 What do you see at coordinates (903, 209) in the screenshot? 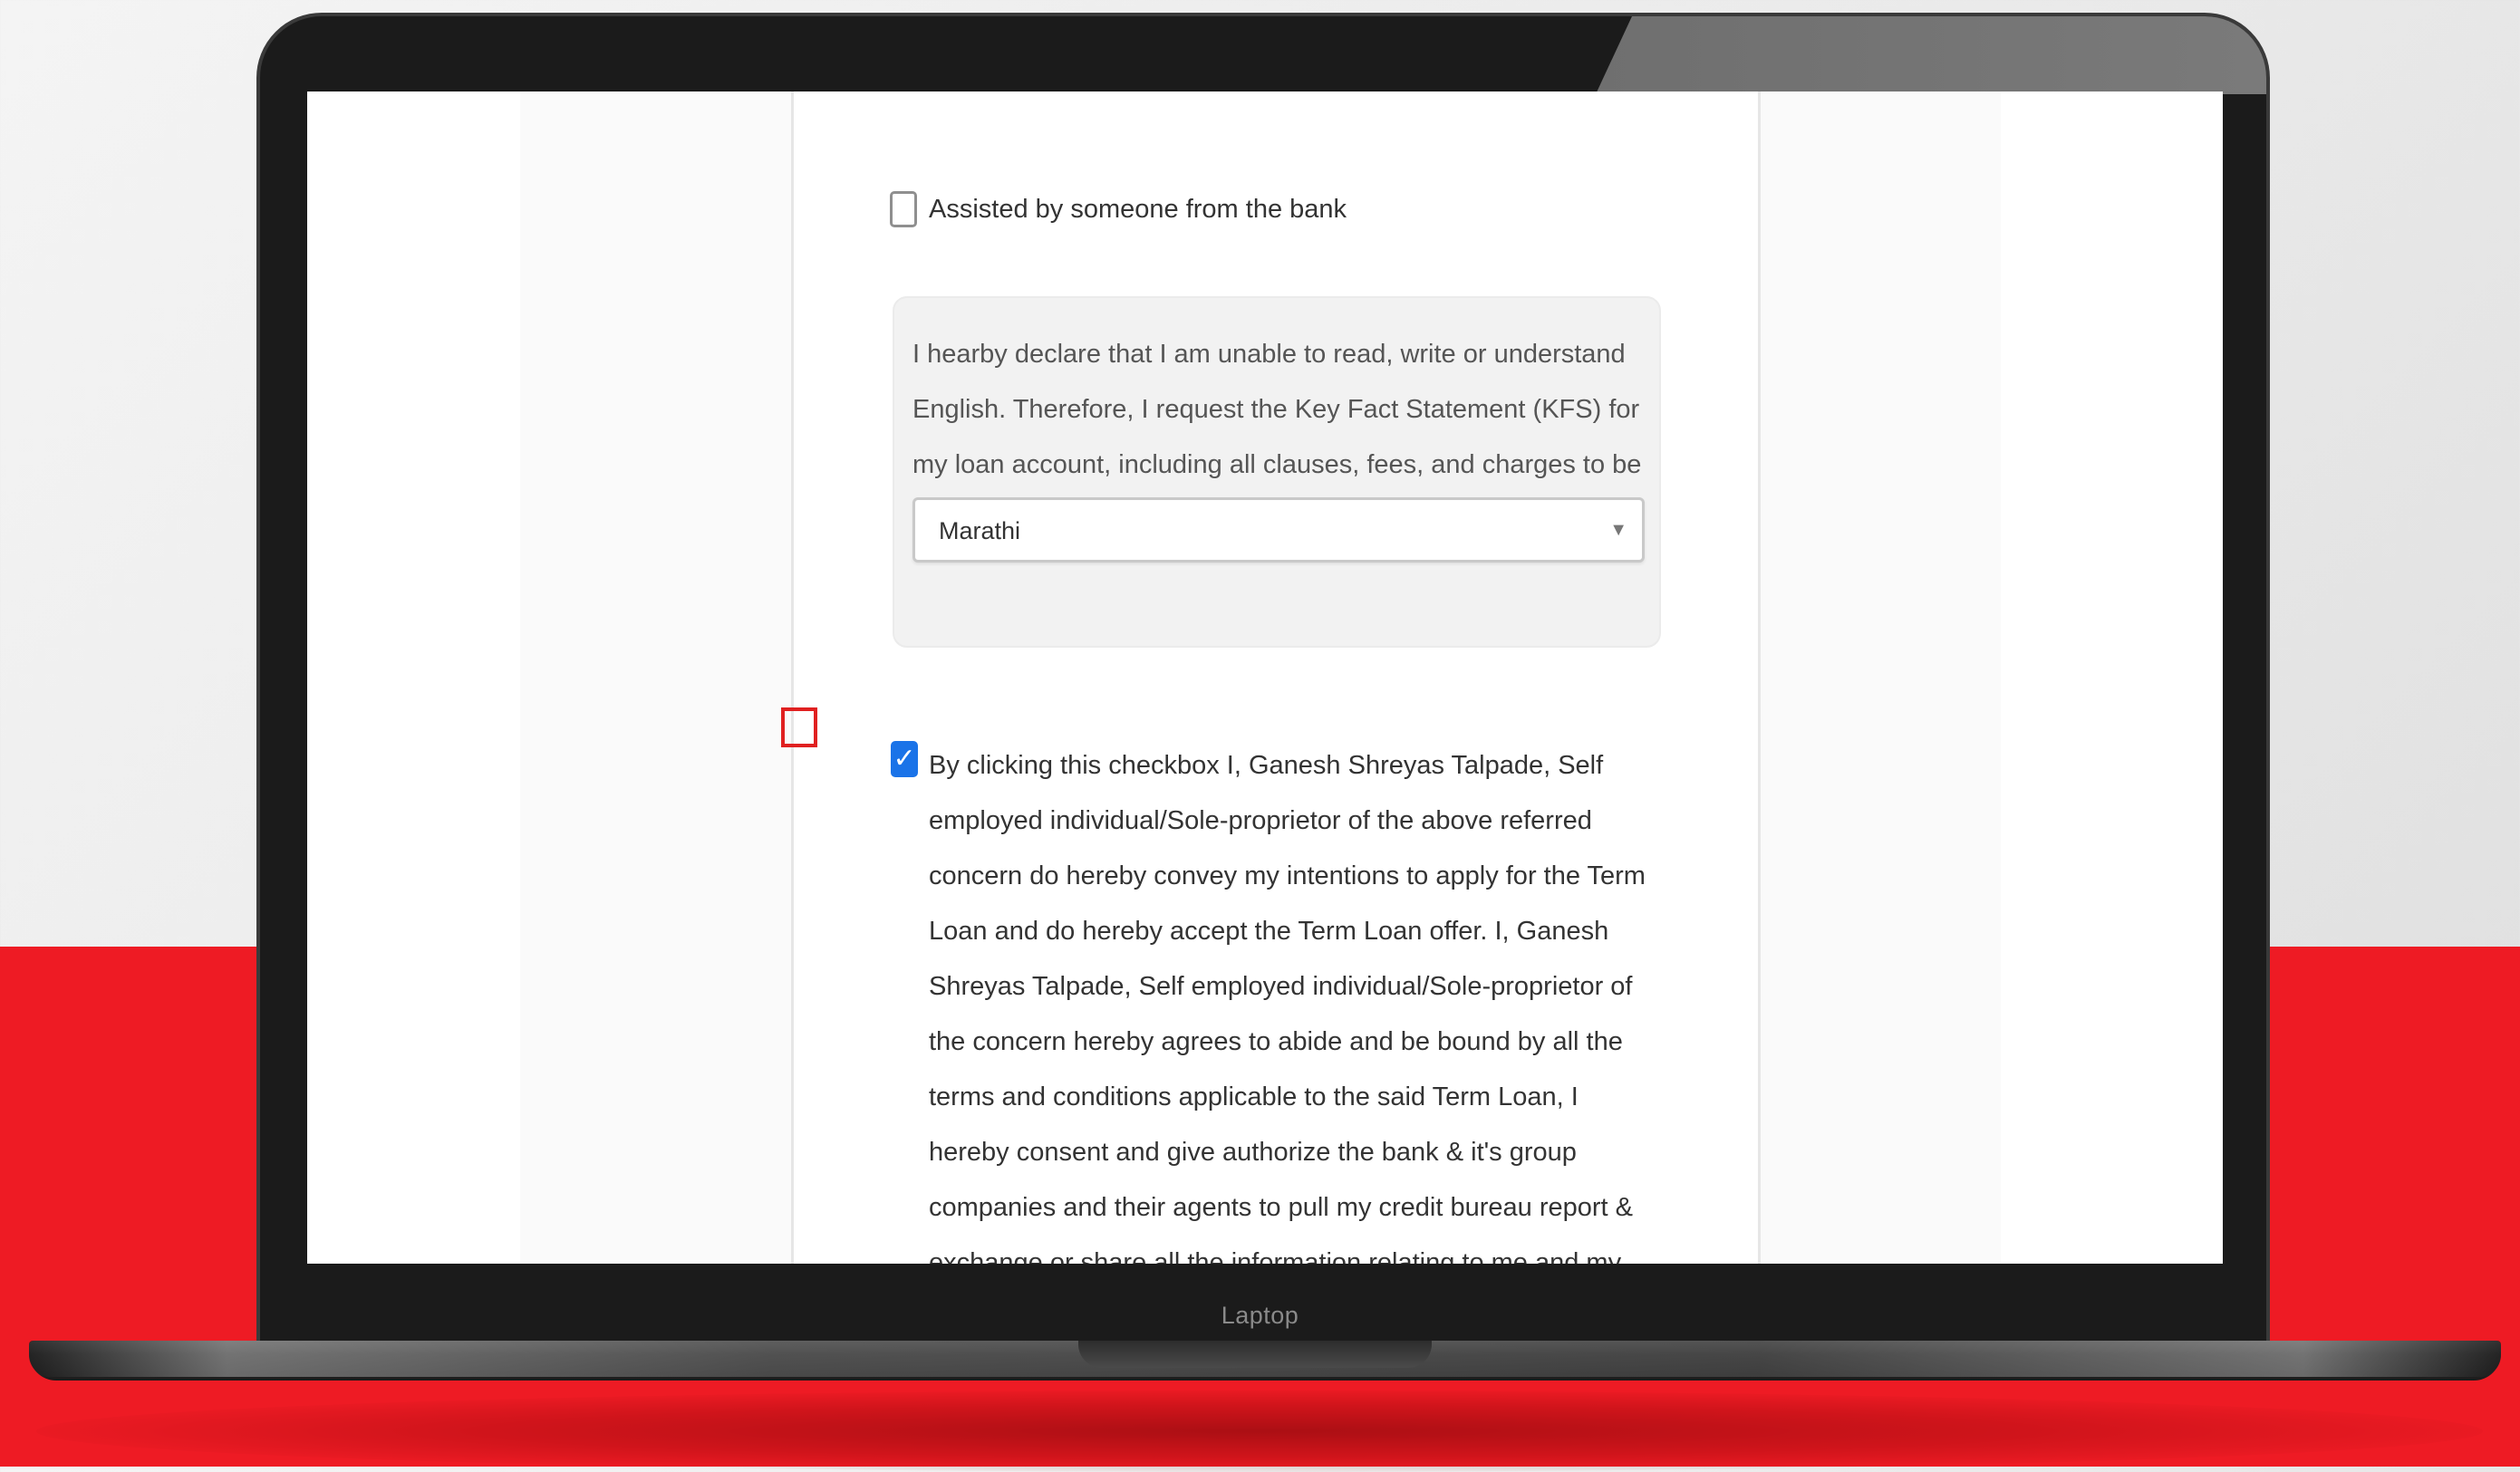
I see `assisted-by-bank-checkbox` at bounding box center [903, 209].